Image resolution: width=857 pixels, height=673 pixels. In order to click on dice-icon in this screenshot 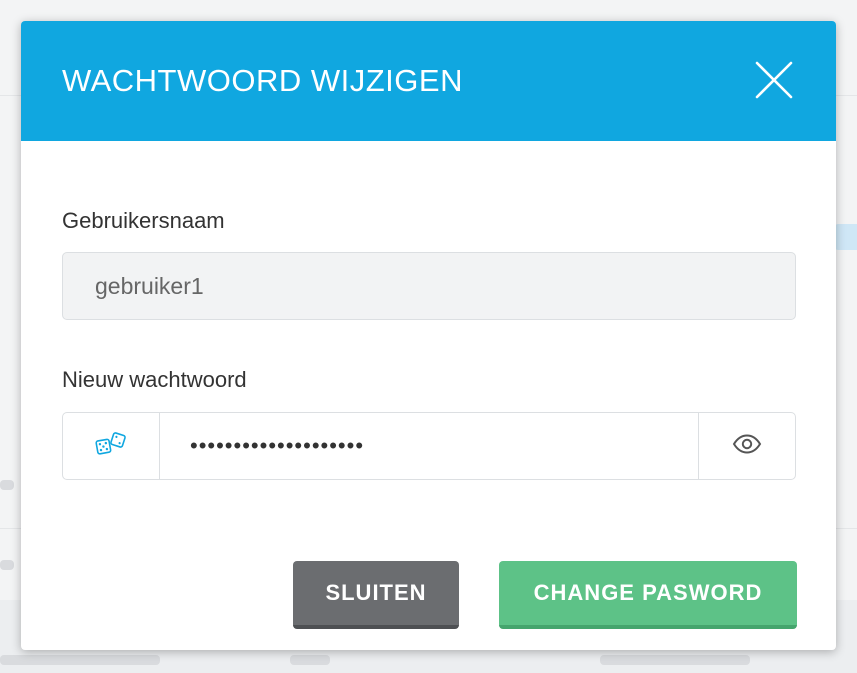, I will do `click(111, 446)`.